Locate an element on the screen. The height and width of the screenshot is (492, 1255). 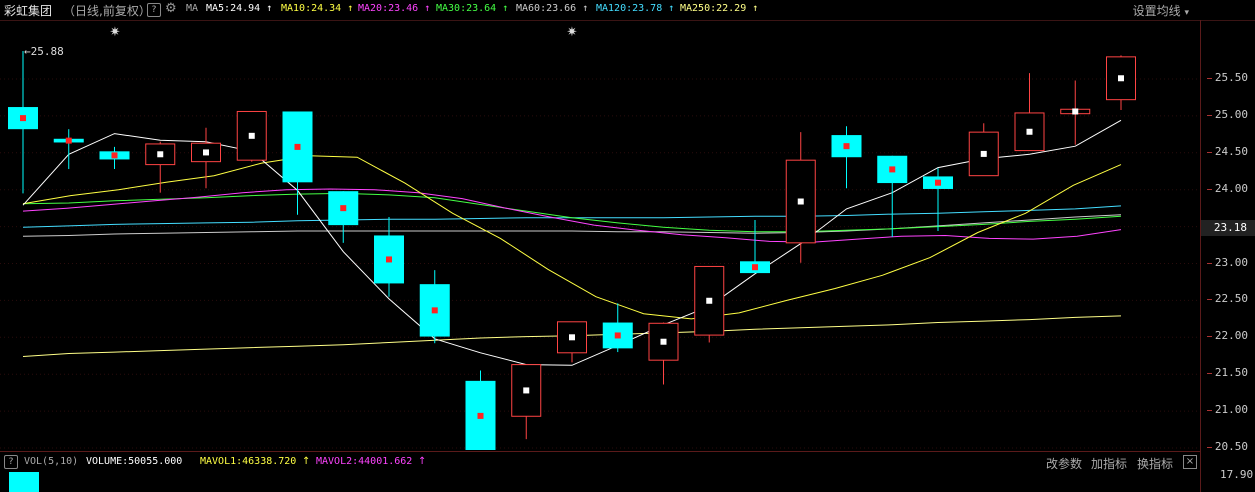
current-price-label: 23.18 is located at coordinates (1228, 228).